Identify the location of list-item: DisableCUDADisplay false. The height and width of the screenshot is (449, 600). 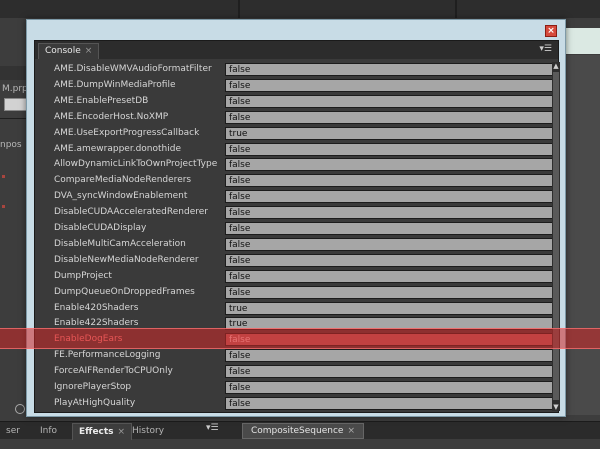
(301, 228).